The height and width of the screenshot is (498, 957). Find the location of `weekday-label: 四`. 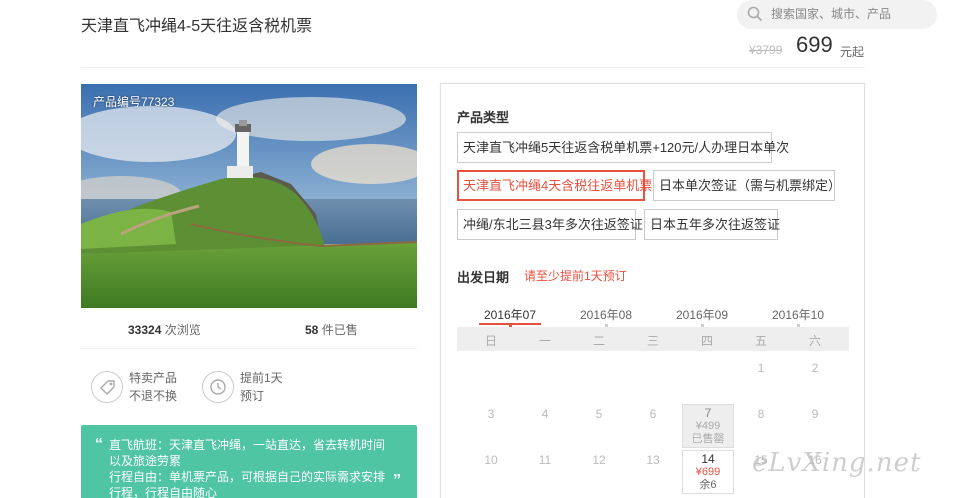

weekday-label: 四 is located at coordinates (706, 341).